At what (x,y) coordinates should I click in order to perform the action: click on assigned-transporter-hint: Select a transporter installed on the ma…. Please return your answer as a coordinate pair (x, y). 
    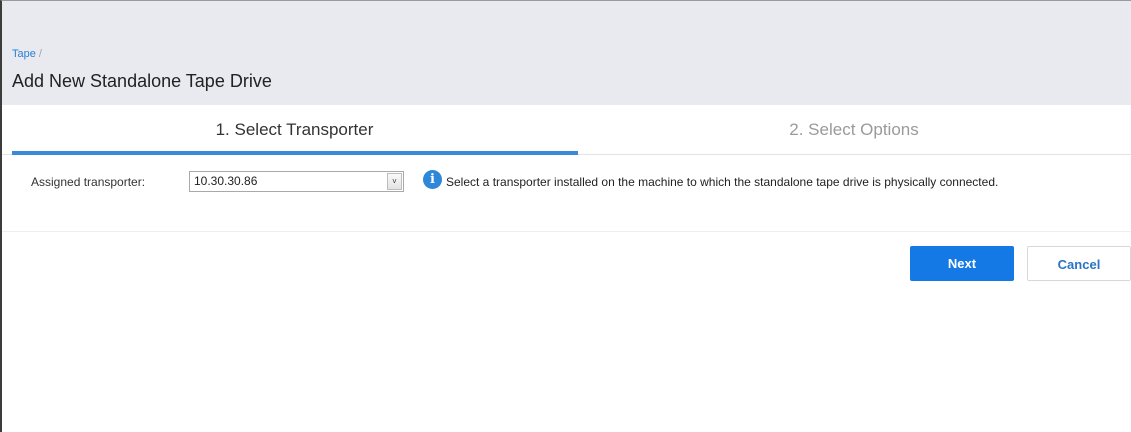
    Looking at the image, I should click on (722, 182).